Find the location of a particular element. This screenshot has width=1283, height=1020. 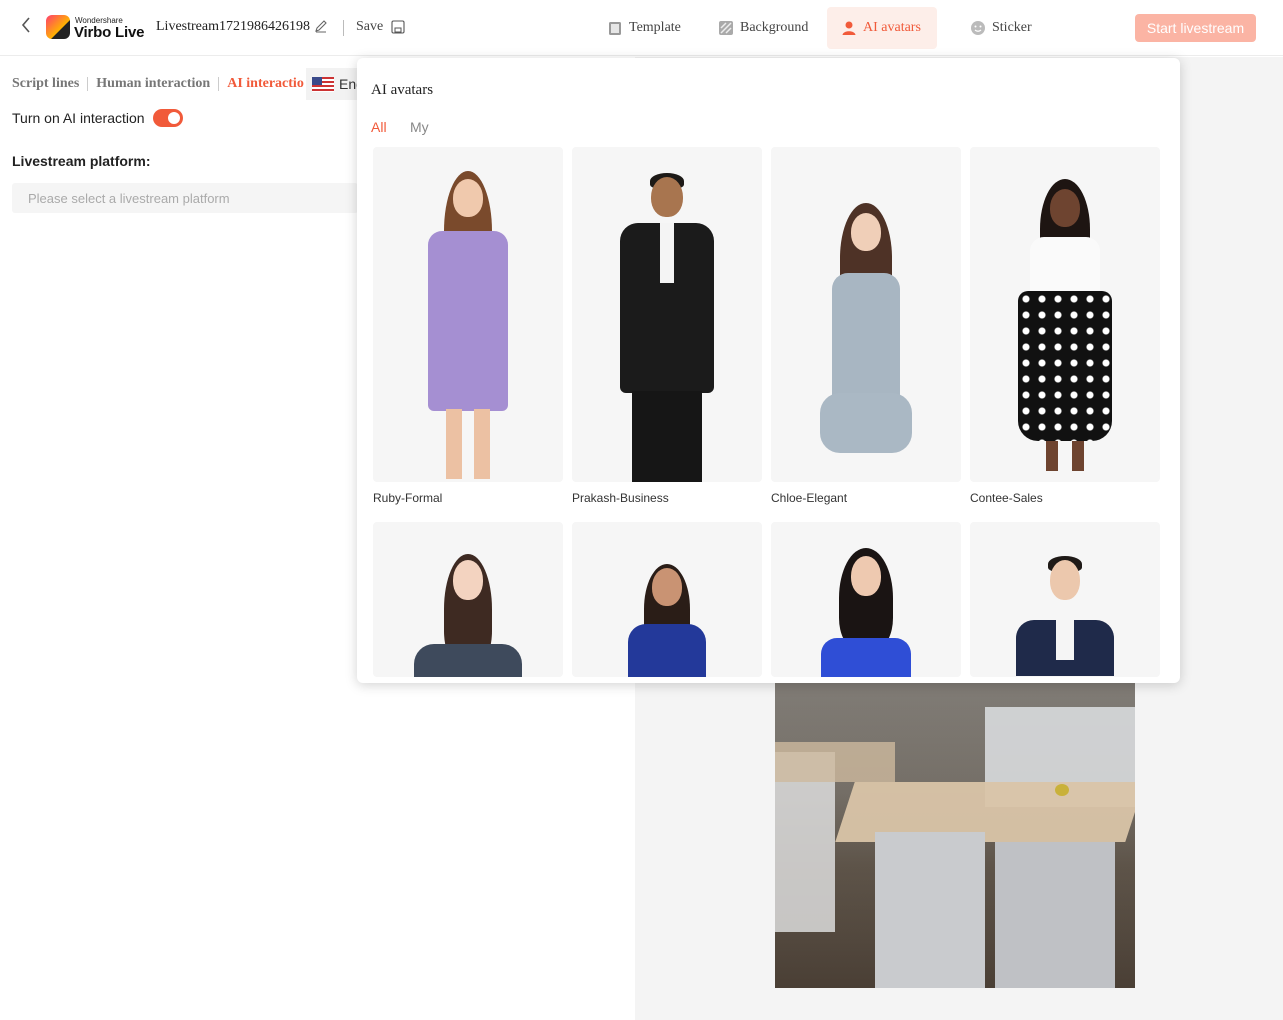

chevron-left-icon is located at coordinates (28, 26).